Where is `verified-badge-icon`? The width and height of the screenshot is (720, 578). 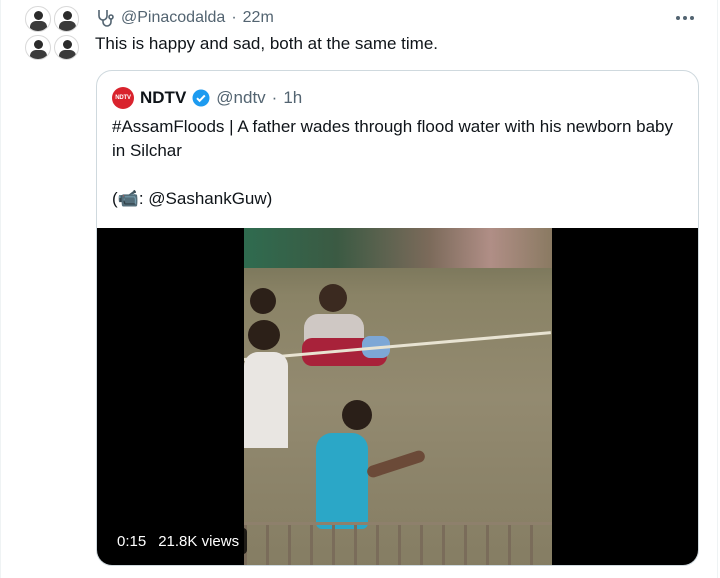 verified-badge-icon is located at coordinates (201, 98).